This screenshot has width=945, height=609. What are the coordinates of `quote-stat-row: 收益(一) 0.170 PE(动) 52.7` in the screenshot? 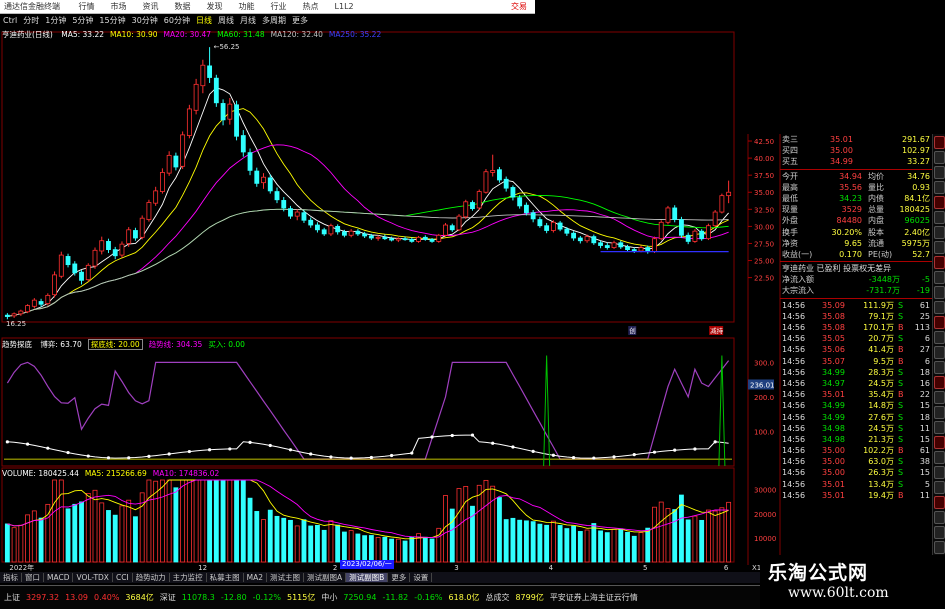 It's located at (862, 254).